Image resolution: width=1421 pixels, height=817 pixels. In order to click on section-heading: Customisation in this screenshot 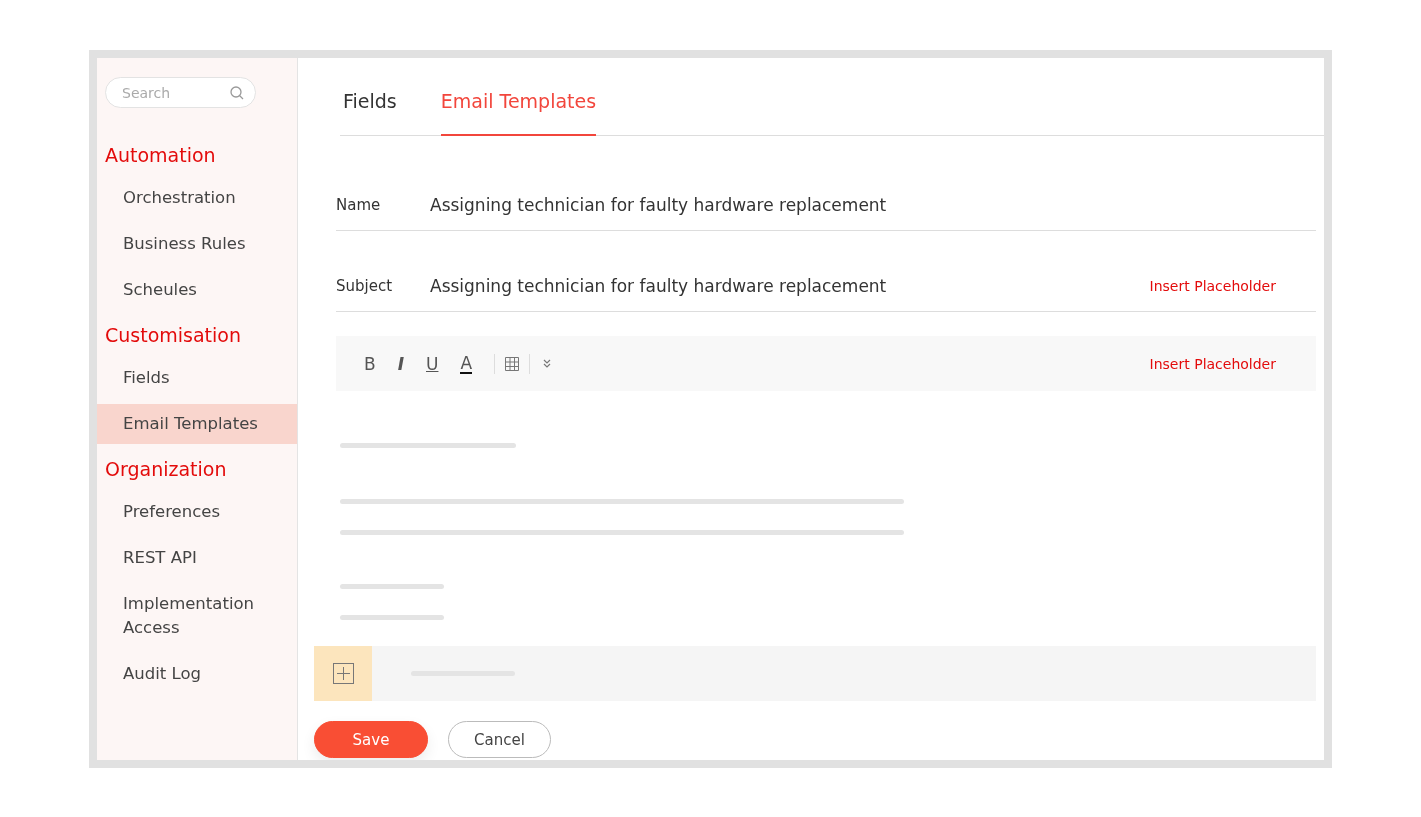, I will do `click(173, 335)`.